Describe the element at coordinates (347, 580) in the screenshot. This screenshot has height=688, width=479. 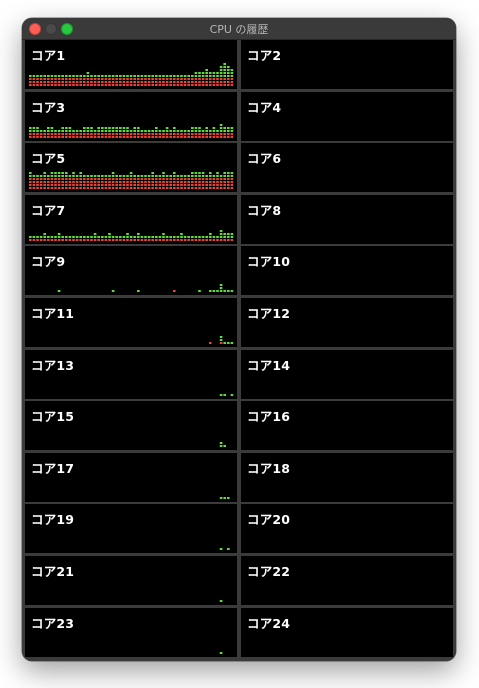
I see `core-graph-22: コア22` at that location.